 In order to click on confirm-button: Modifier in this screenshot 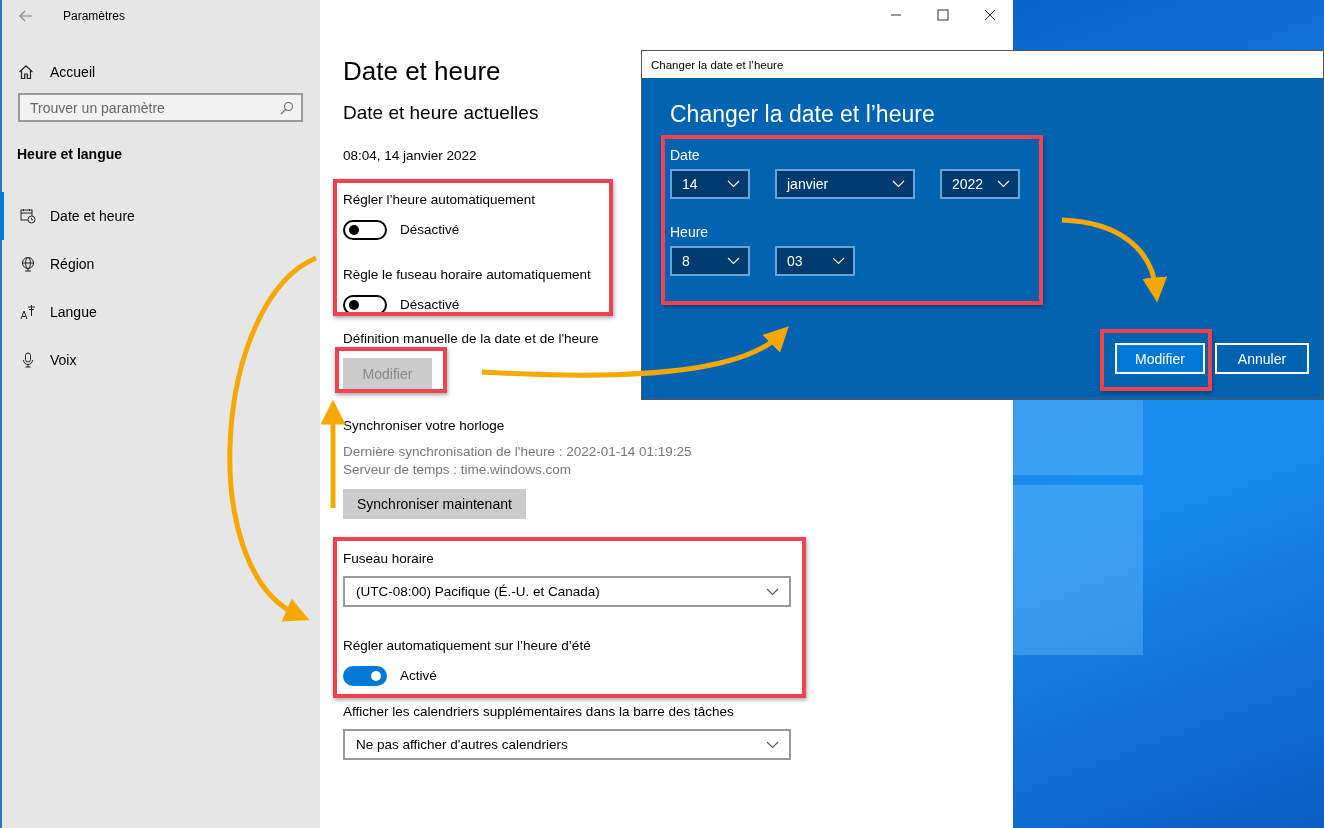, I will do `click(1160, 358)`.